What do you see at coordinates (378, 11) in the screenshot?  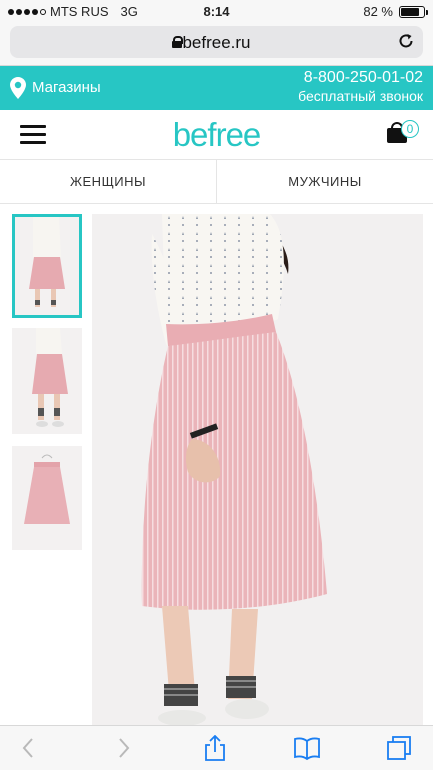 I see `battery-percent: 82 %` at bounding box center [378, 11].